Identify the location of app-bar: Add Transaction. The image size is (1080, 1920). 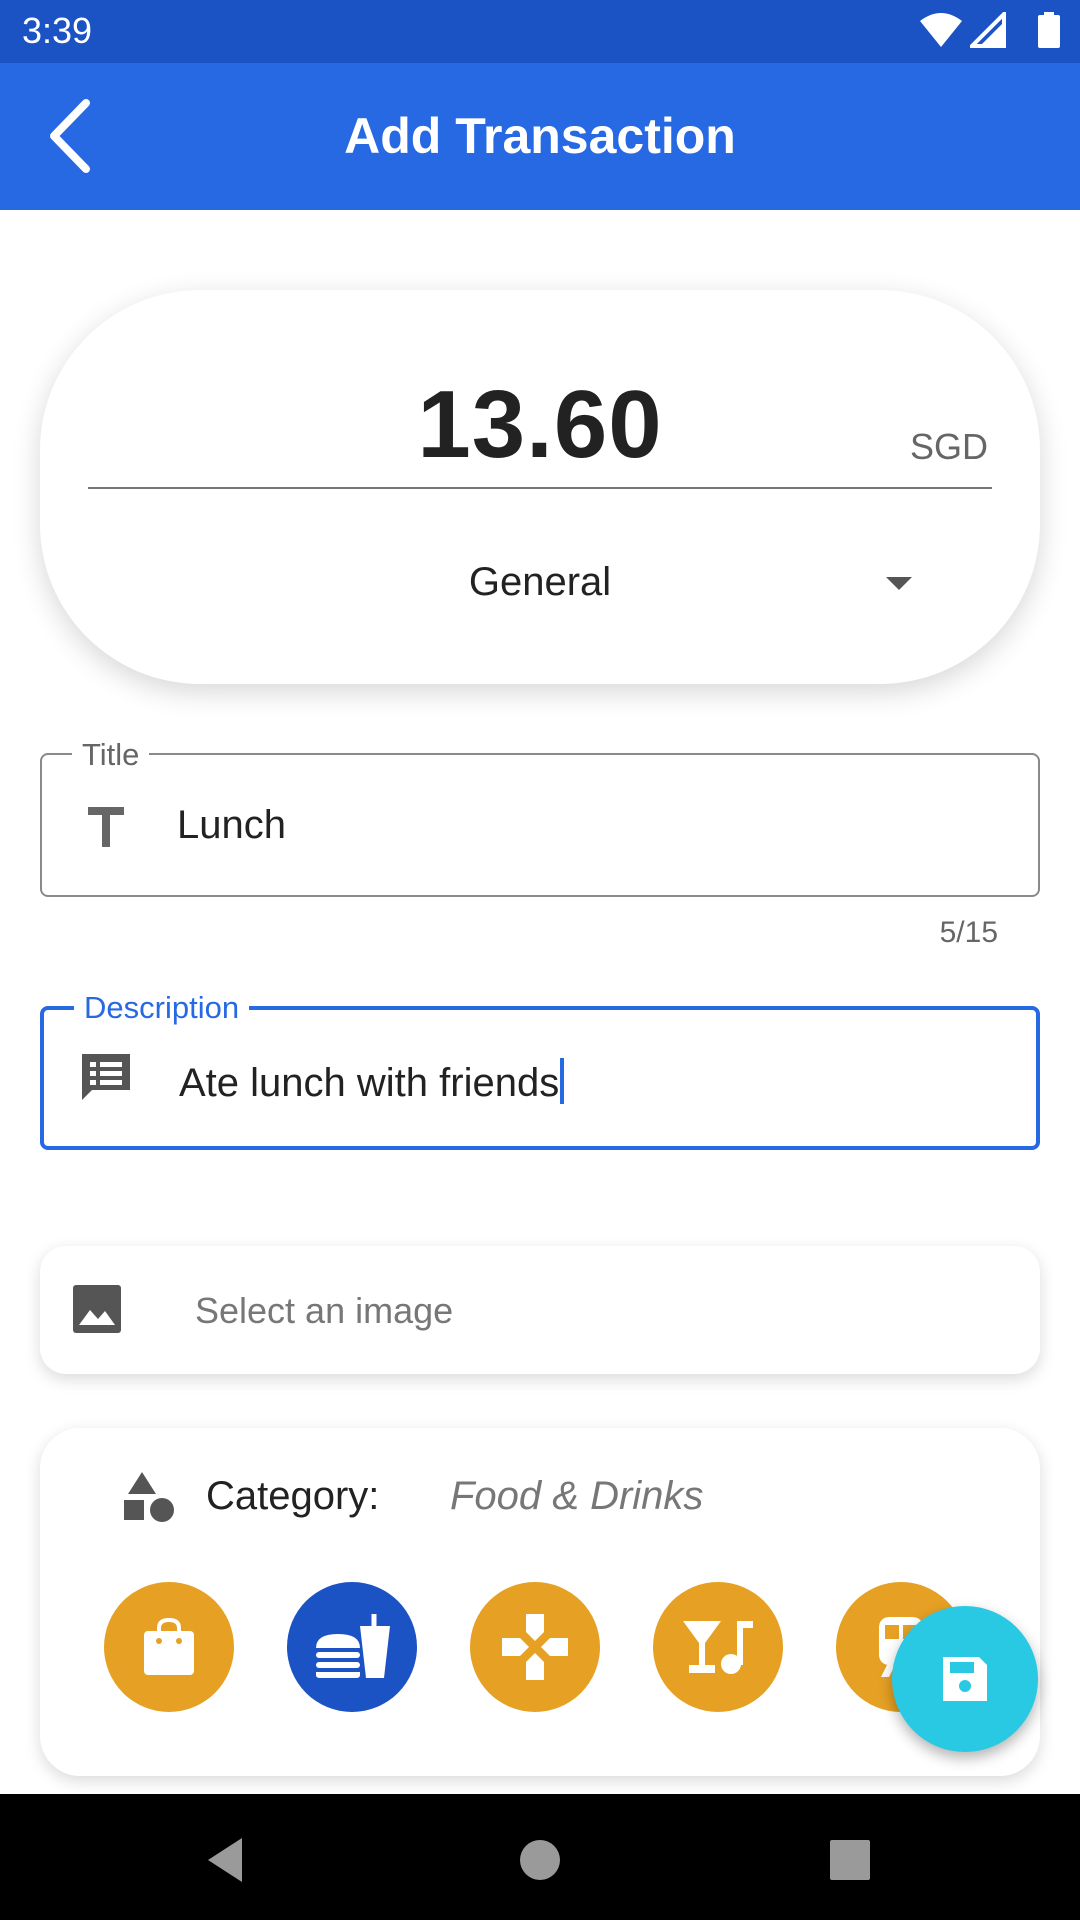
(540, 136).